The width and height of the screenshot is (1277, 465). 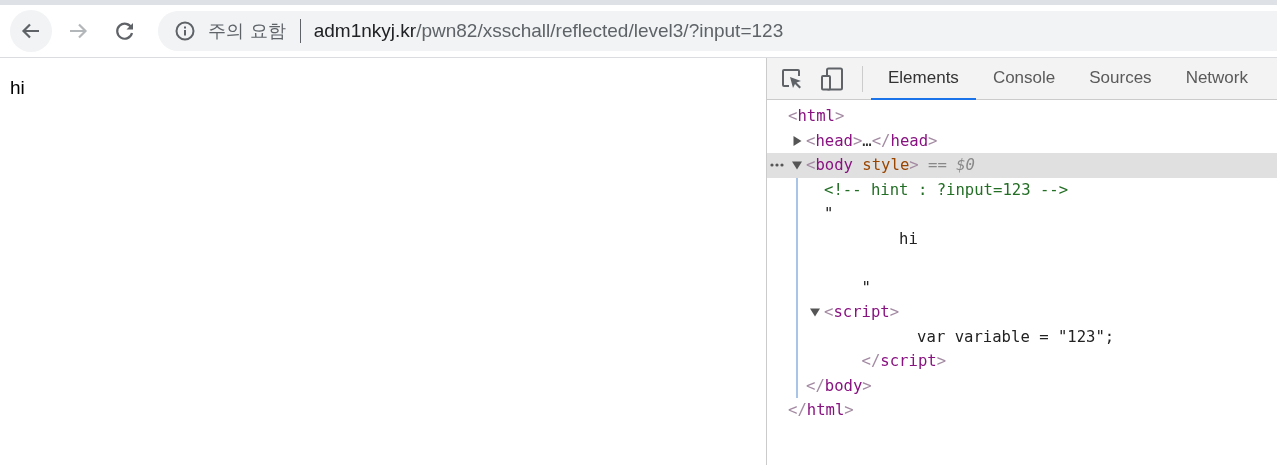 I want to click on back-button, so click(x=31, y=31).